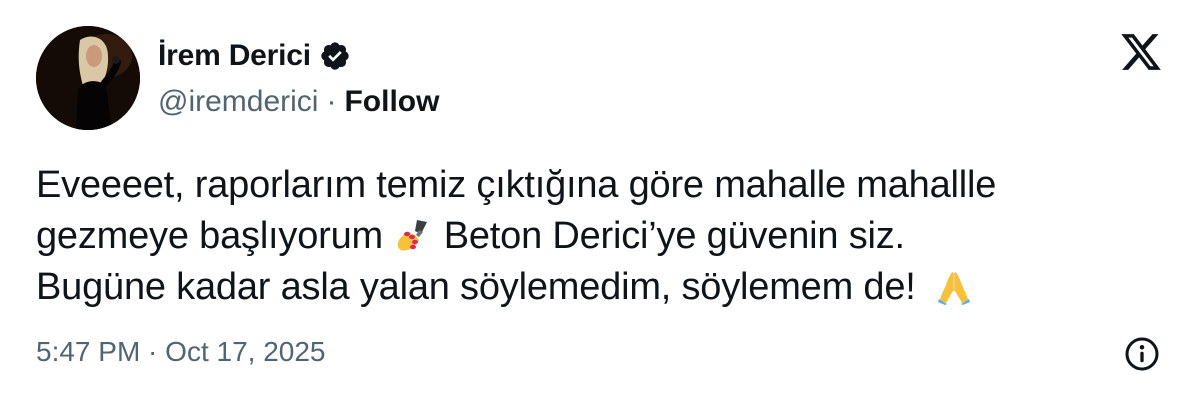 This screenshot has height=414, width=1200. Describe the element at coordinates (209, 236) in the screenshot. I see `tweet-line-2-text: gezmeye başlıyorum` at that location.